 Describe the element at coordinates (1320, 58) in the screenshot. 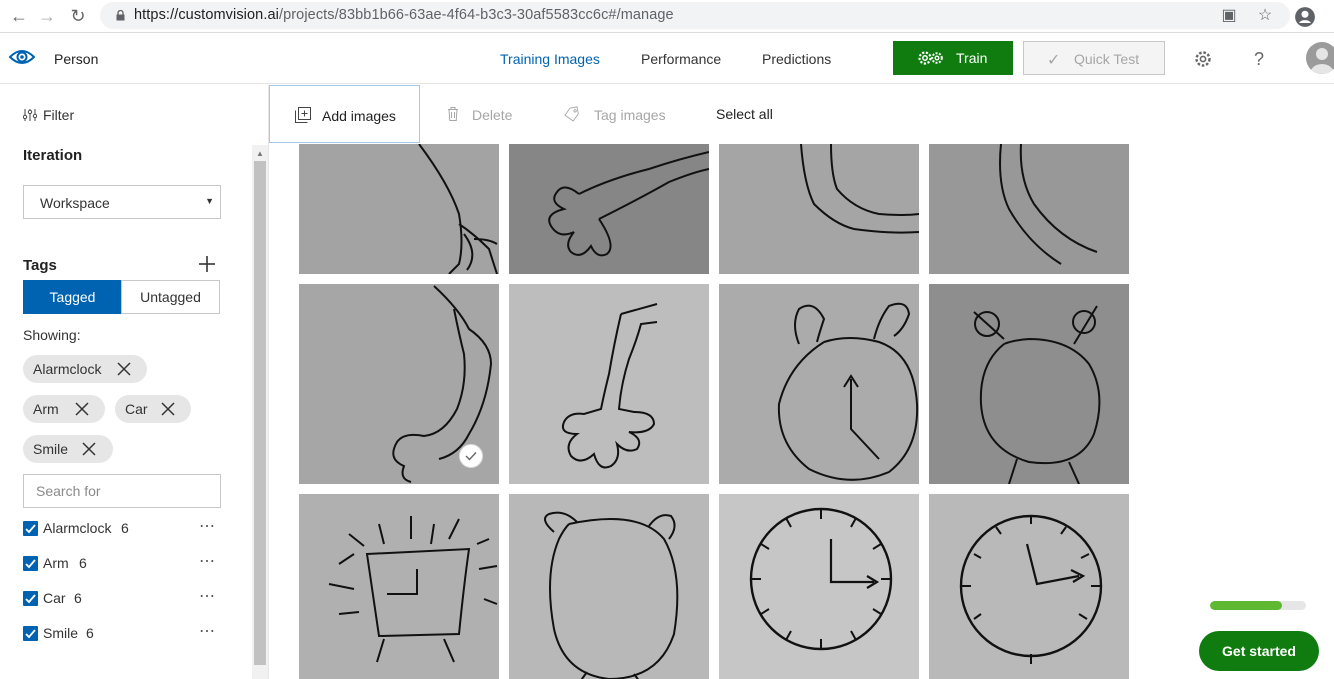

I see `avatar` at that location.